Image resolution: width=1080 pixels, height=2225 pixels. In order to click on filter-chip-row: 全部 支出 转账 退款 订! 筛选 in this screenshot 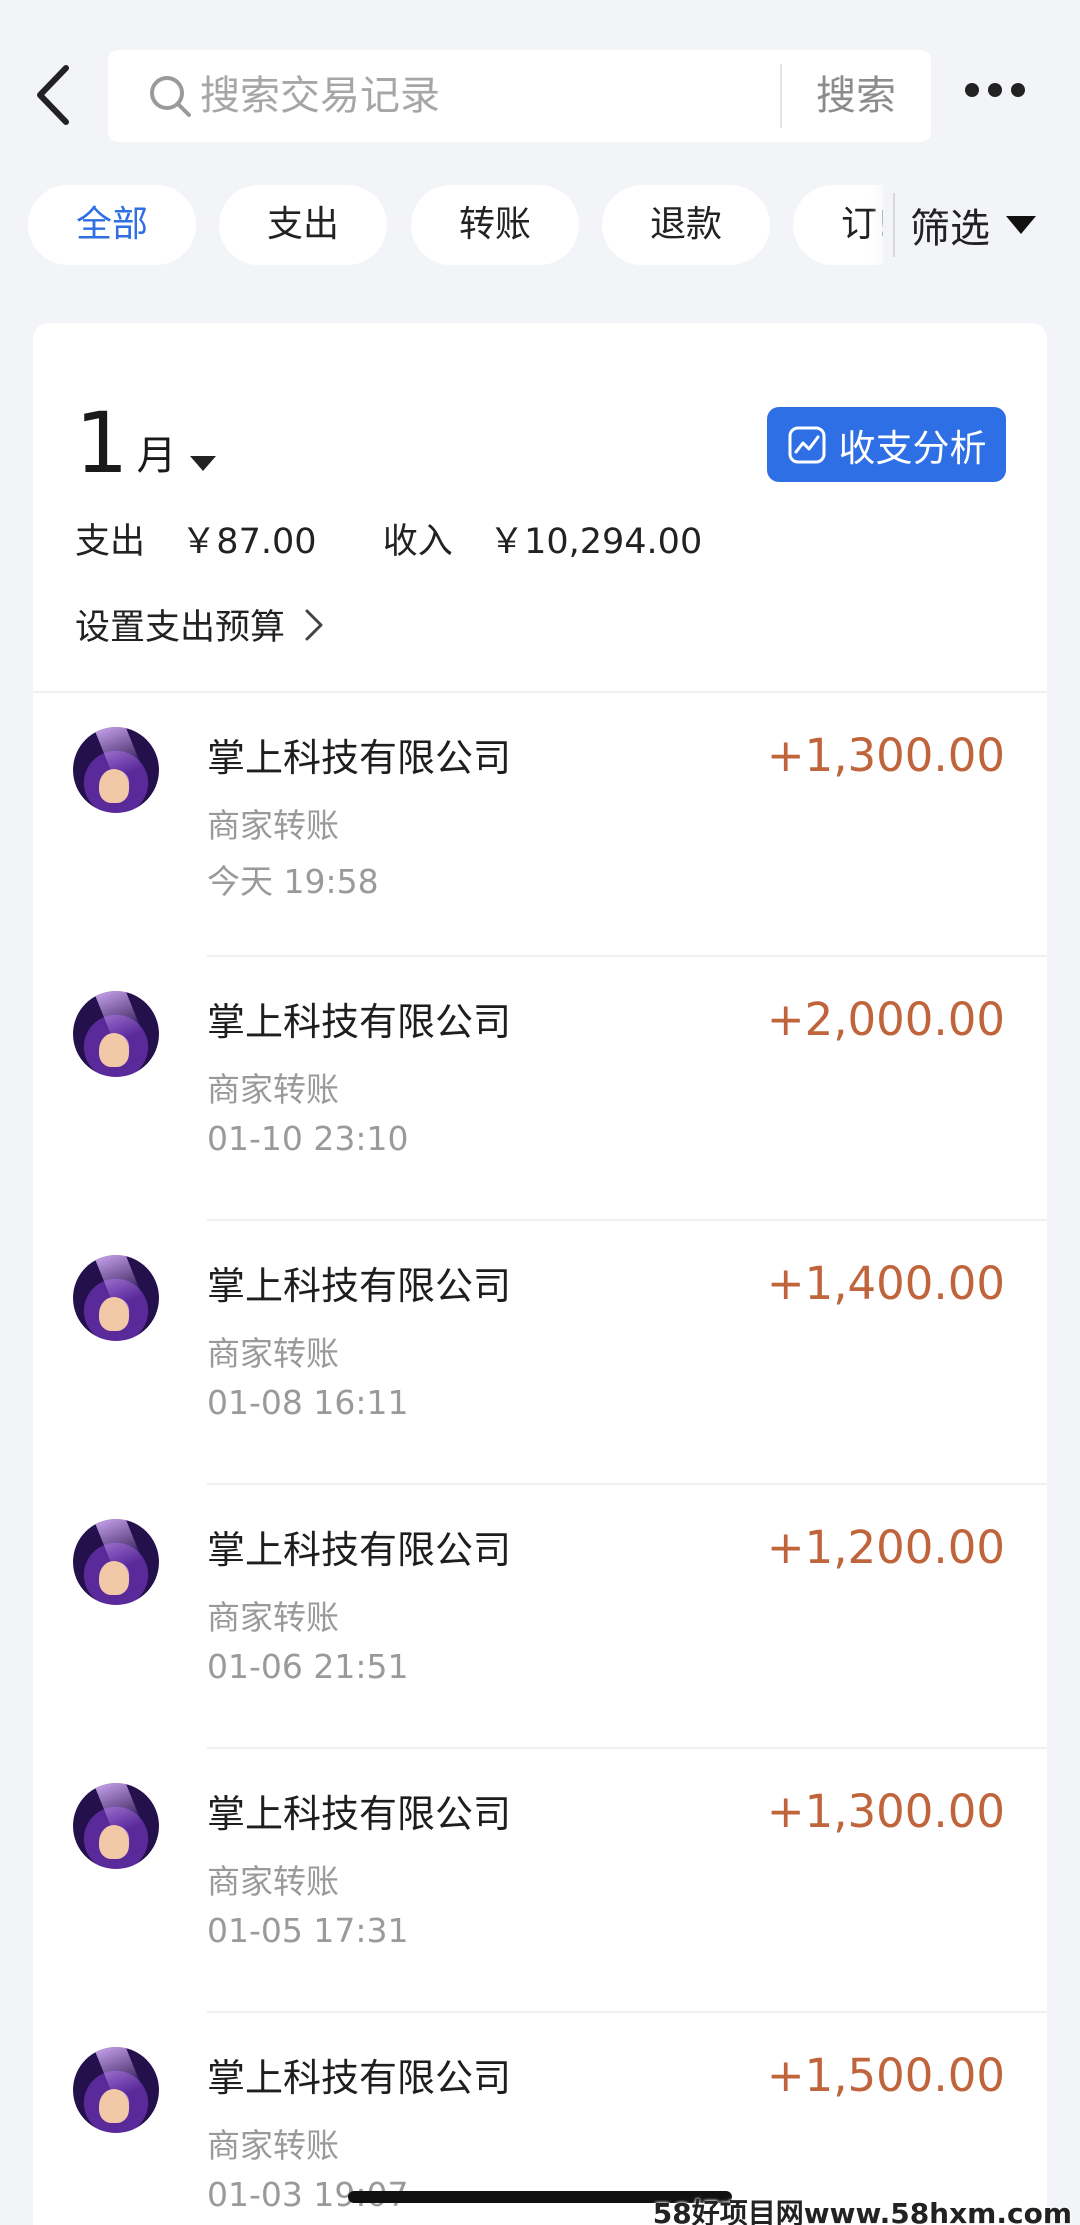, I will do `click(540, 225)`.